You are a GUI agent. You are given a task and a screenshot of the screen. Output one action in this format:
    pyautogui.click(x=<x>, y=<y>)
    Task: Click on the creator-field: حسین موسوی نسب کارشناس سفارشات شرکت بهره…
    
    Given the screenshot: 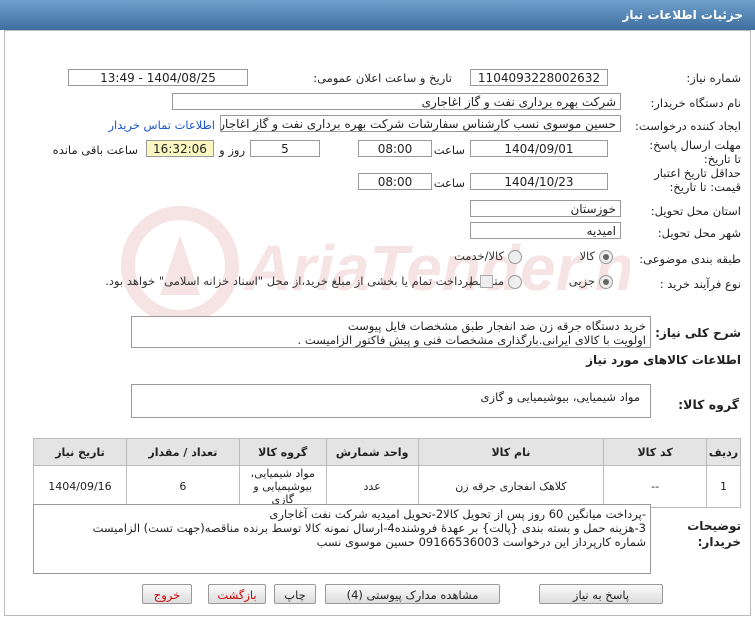 What is the action you would take?
    pyautogui.click(x=420, y=123)
    